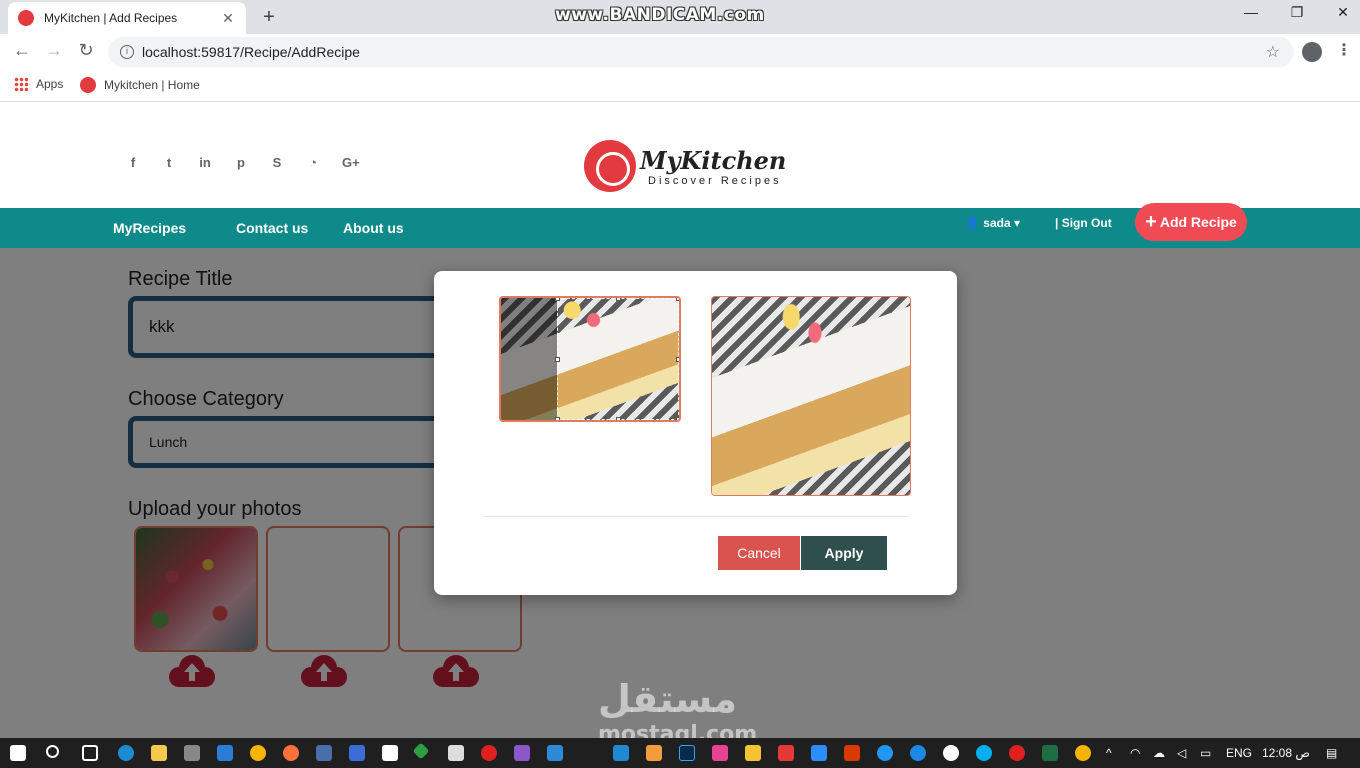 This screenshot has width=1360, height=768. Describe the element at coordinates (1015, 223) in the screenshot. I see `caret-down-icon: ▾` at that location.